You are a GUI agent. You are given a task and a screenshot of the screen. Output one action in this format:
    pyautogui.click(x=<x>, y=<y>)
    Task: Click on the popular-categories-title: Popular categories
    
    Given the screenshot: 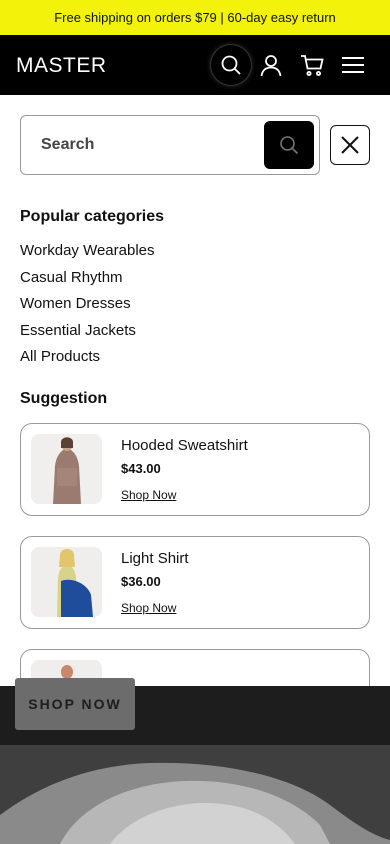 What is the action you would take?
    pyautogui.click(x=92, y=216)
    